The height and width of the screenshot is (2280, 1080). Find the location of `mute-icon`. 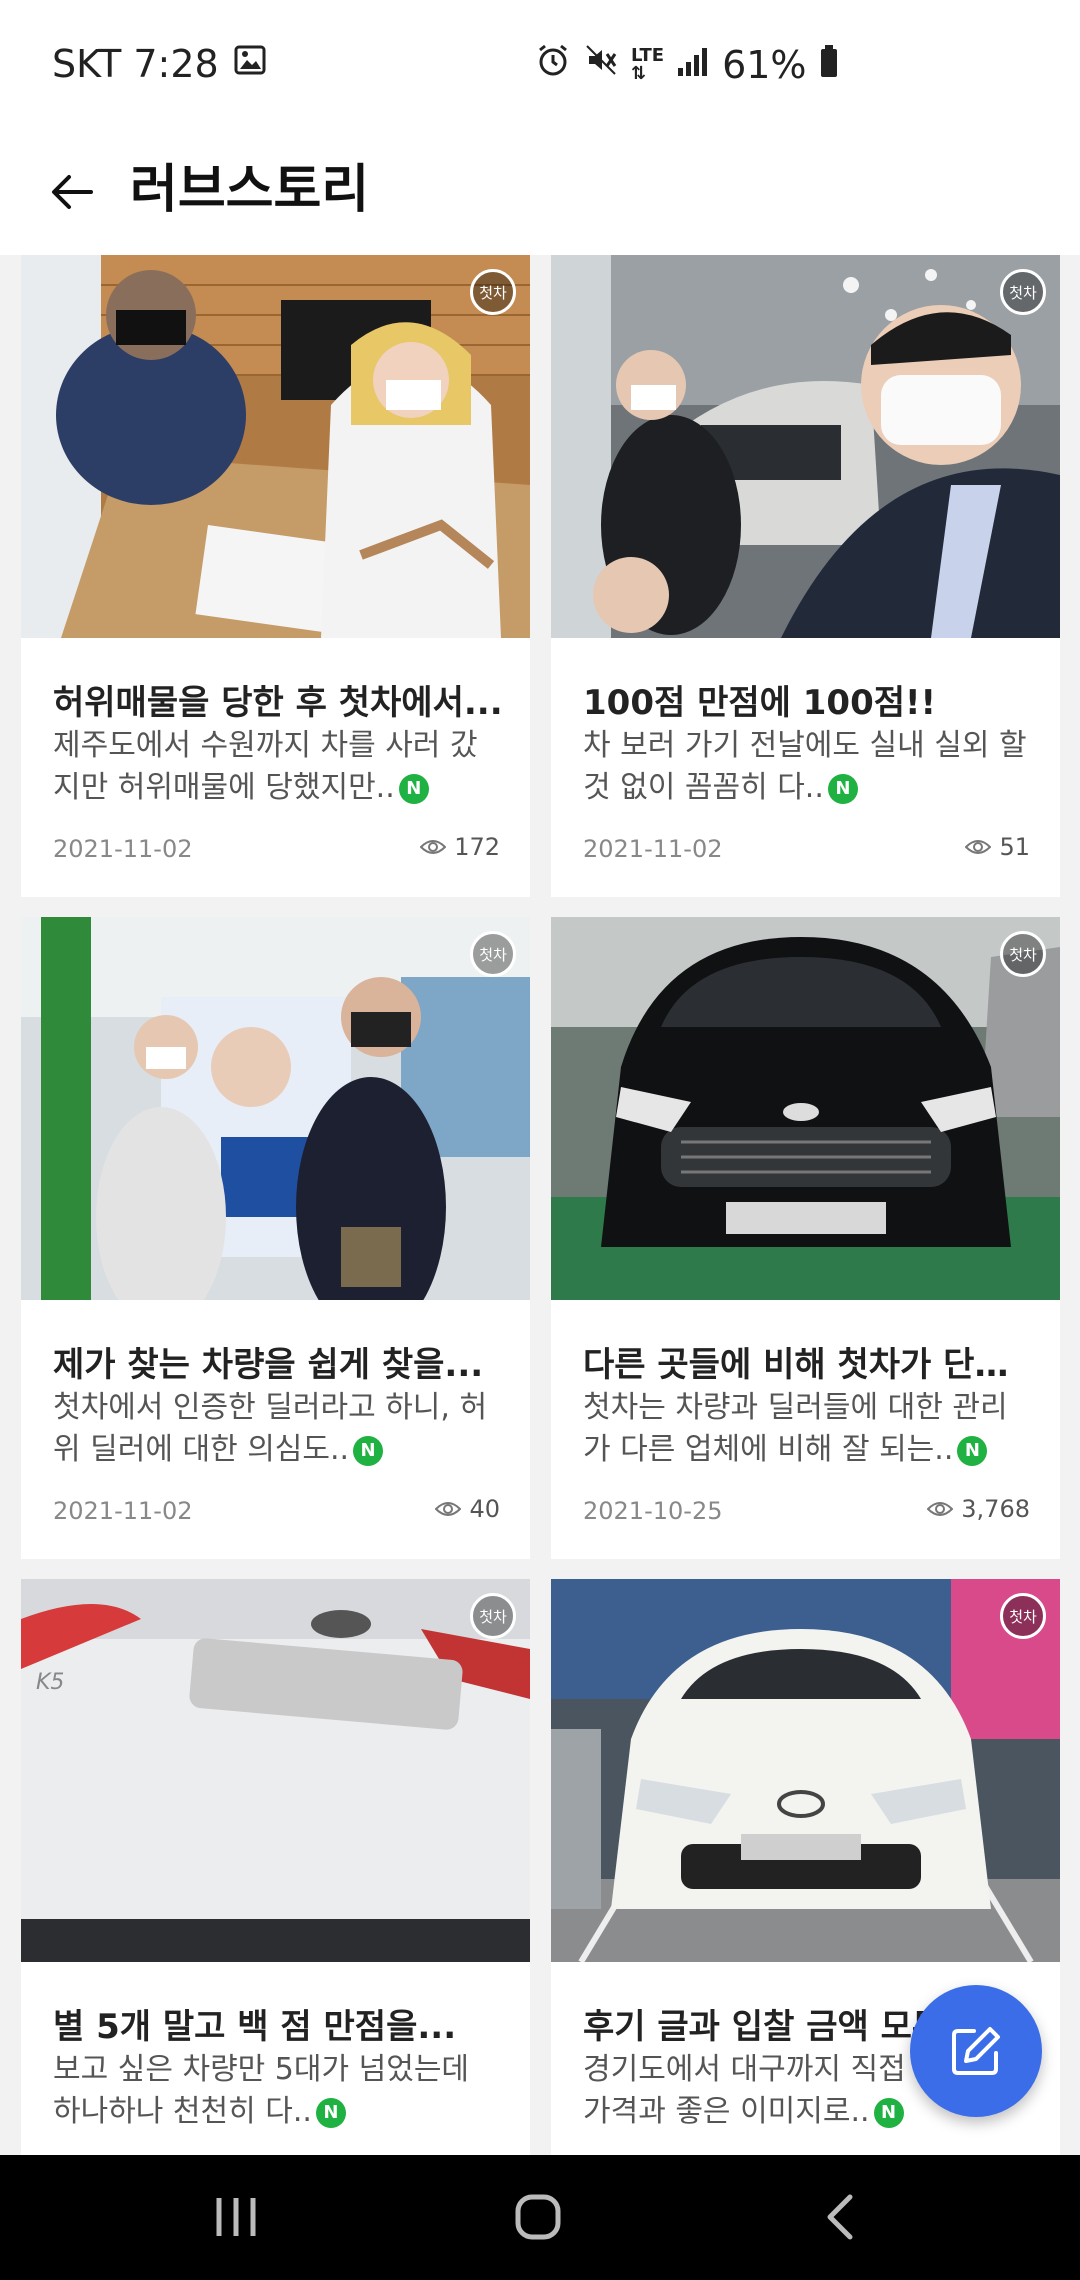

mute-icon is located at coordinates (601, 64).